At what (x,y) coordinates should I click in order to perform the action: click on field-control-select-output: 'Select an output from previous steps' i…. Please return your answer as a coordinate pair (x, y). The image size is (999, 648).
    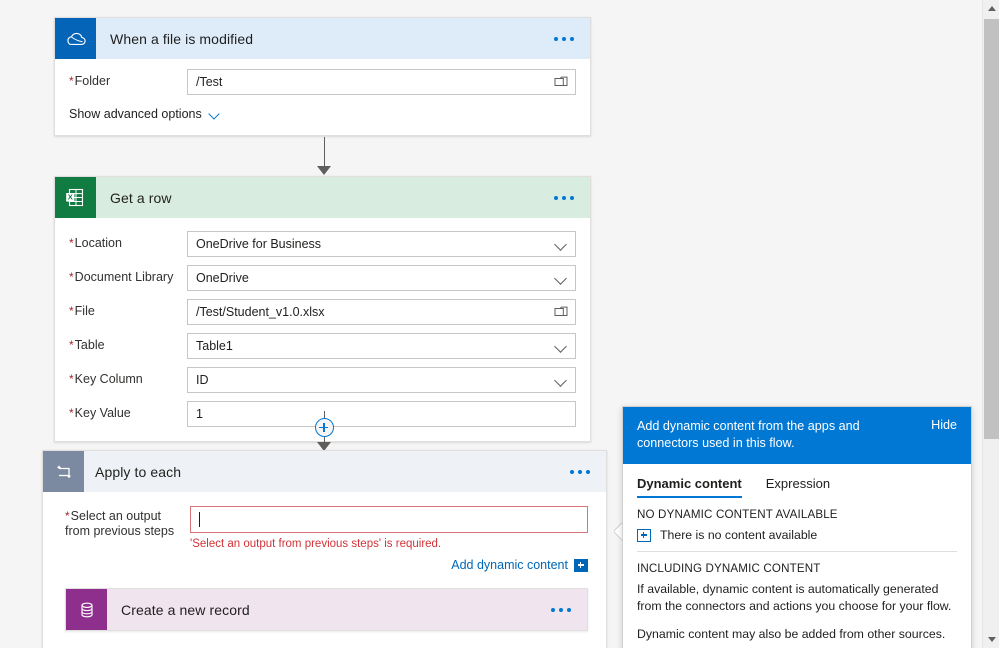
    Looking at the image, I should click on (389, 539).